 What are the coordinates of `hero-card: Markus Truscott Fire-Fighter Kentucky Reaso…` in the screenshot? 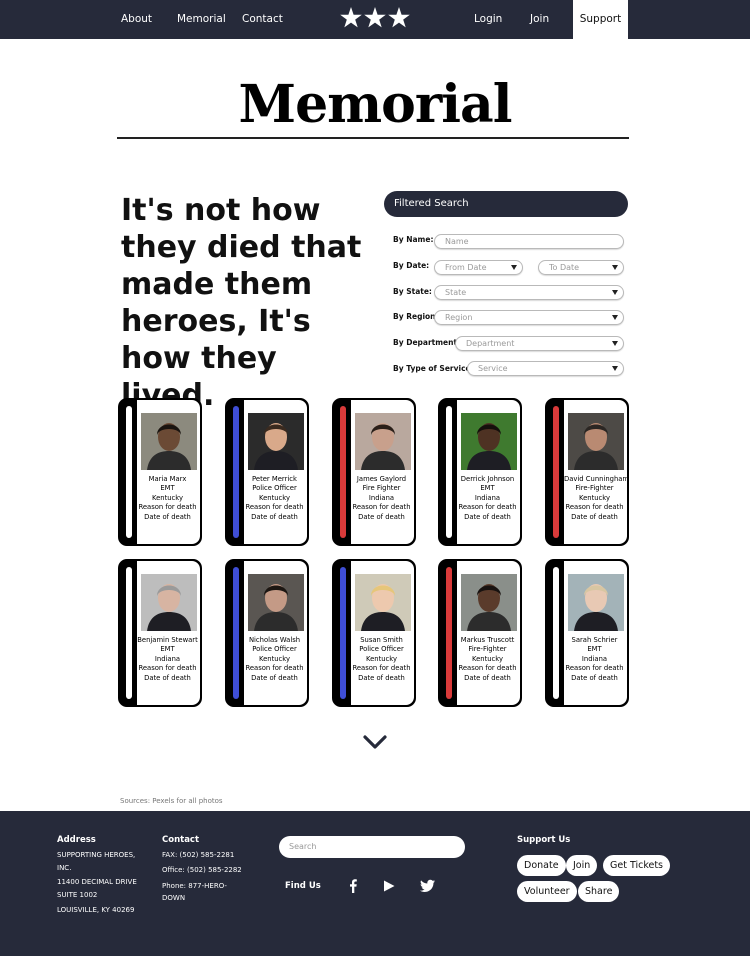 It's located at (480, 633).